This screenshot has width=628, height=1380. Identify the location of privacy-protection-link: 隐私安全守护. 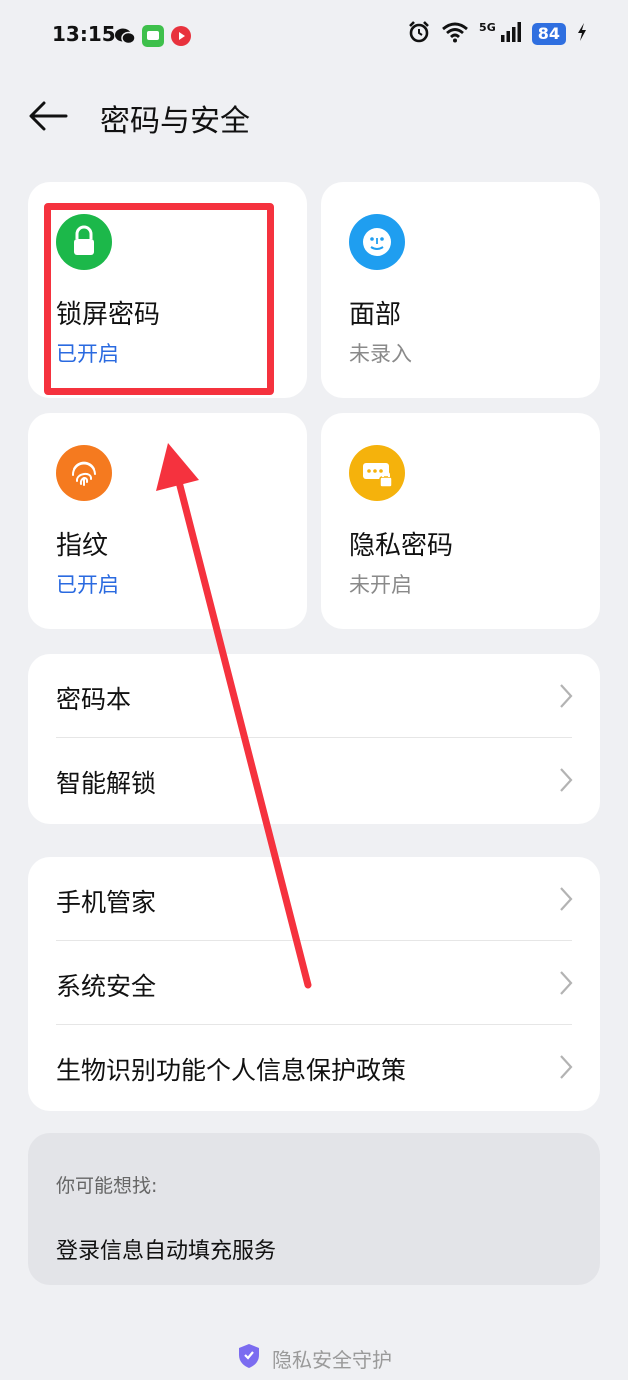
(314, 1358).